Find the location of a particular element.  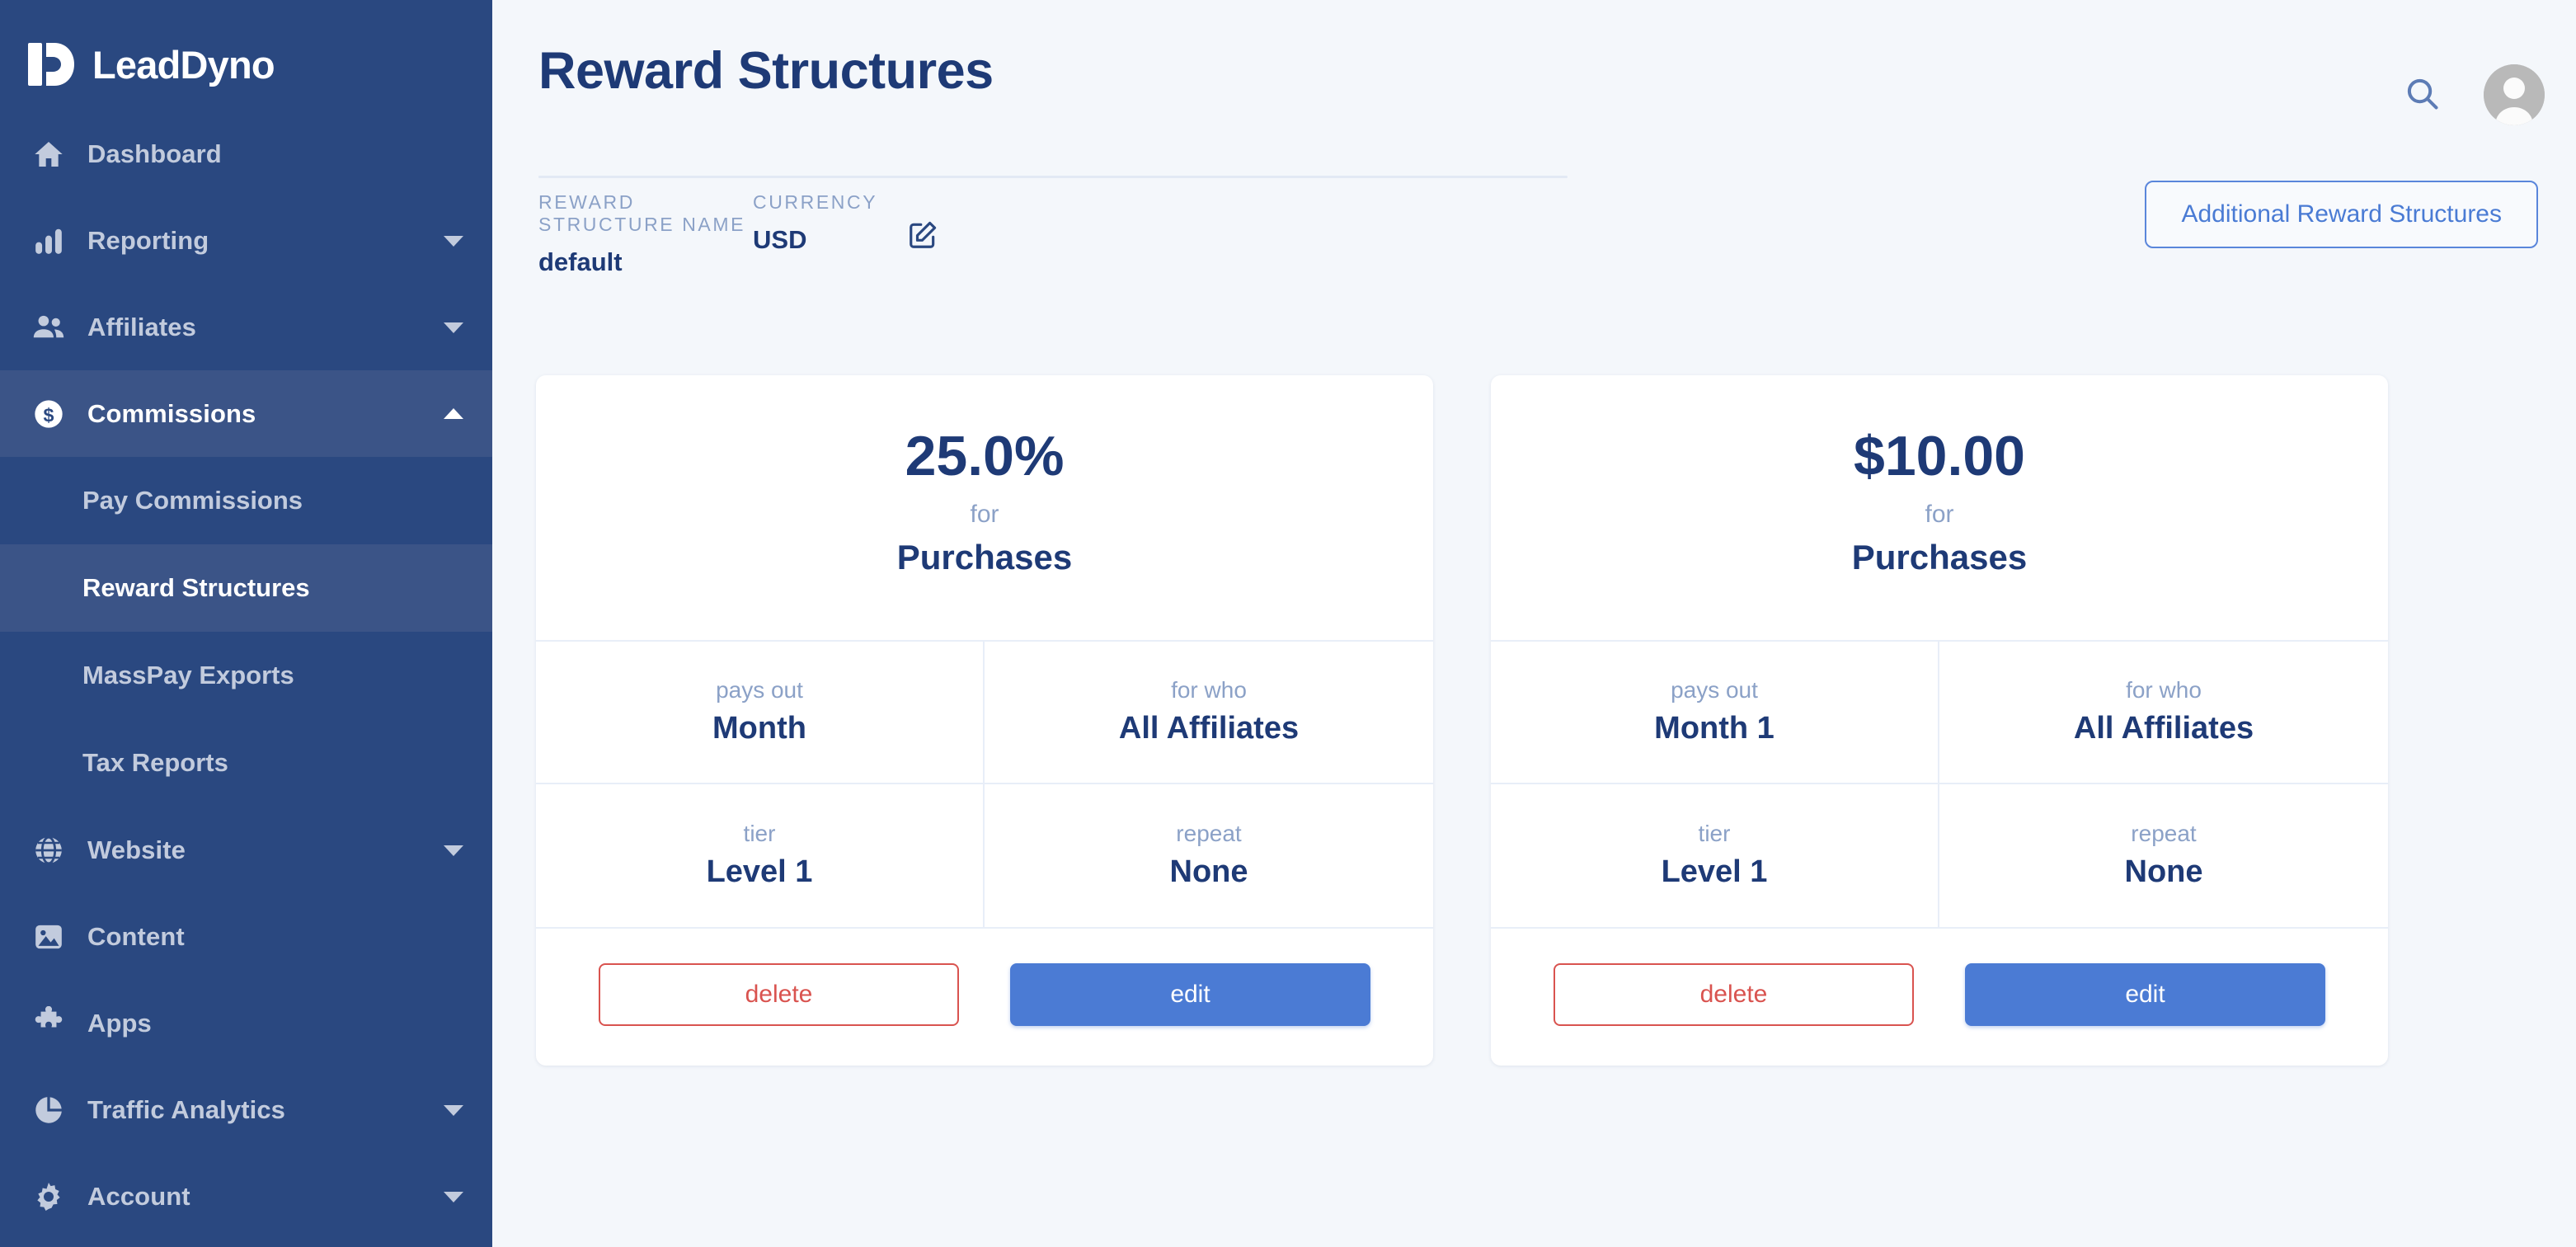

sidebar-item-content: Content is located at coordinates (246, 937).